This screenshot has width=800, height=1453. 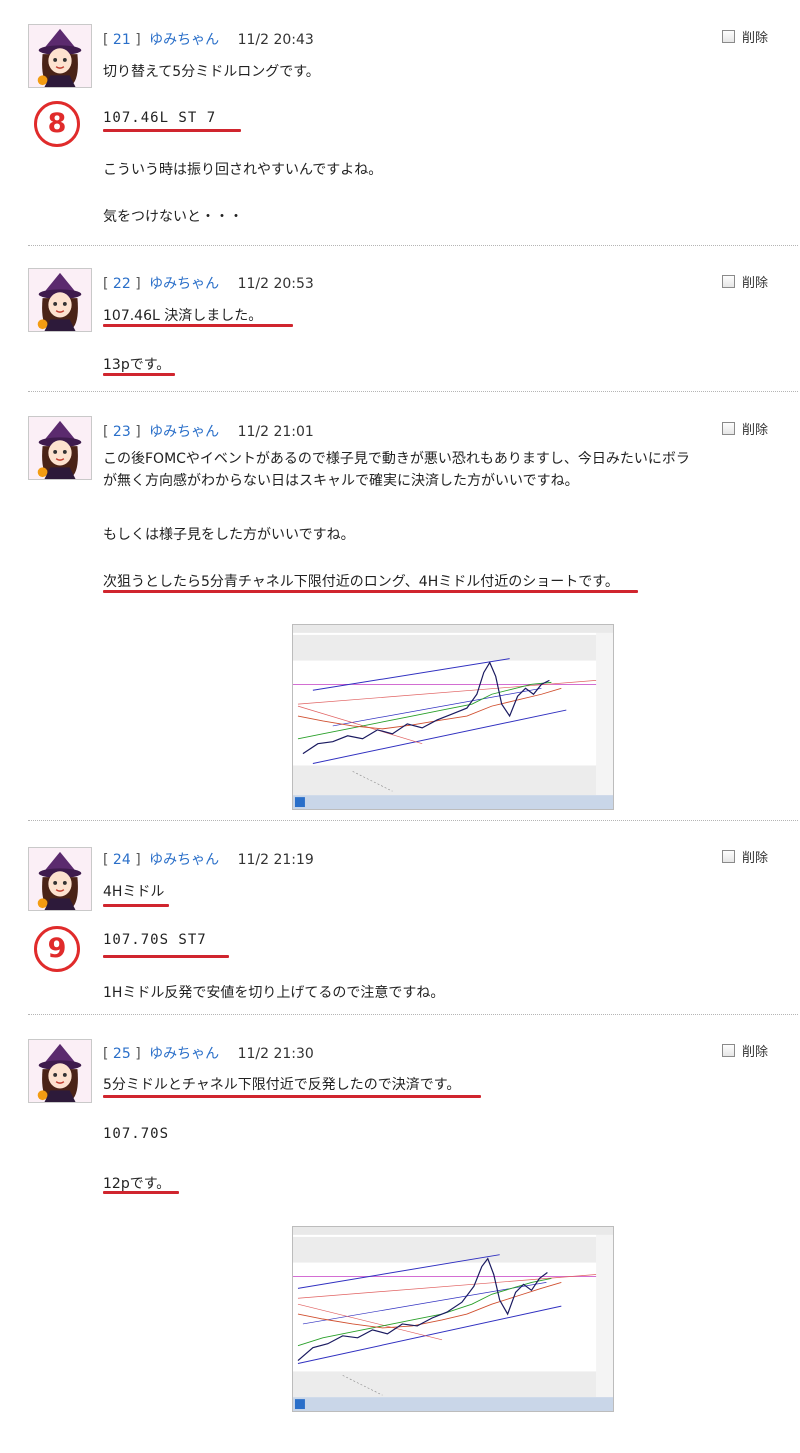 What do you see at coordinates (243, 170) in the screenshot?
I see `post-text: こういう時は振り回されやすいんですよね。` at bounding box center [243, 170].